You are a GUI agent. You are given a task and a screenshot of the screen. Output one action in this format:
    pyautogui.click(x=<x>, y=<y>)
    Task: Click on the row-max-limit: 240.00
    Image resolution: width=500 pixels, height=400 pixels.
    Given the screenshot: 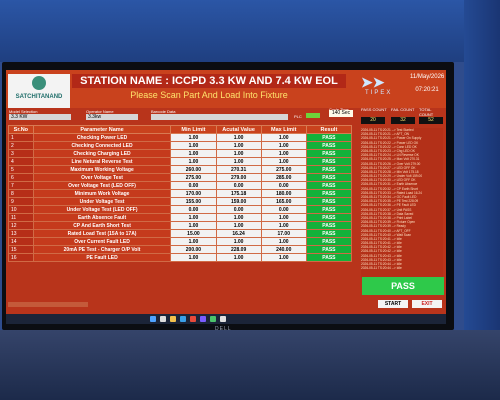 What is the action you would take?
    pyautogui.click(x=283, y=249)
    